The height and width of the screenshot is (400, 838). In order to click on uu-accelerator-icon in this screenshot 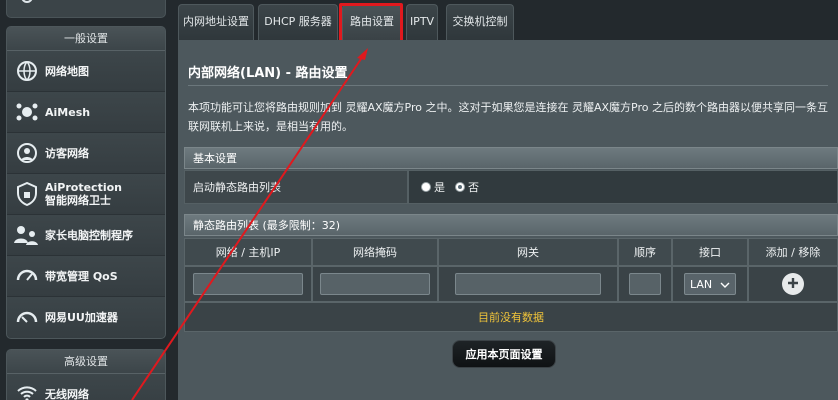, I will do `click(27, 318)`.